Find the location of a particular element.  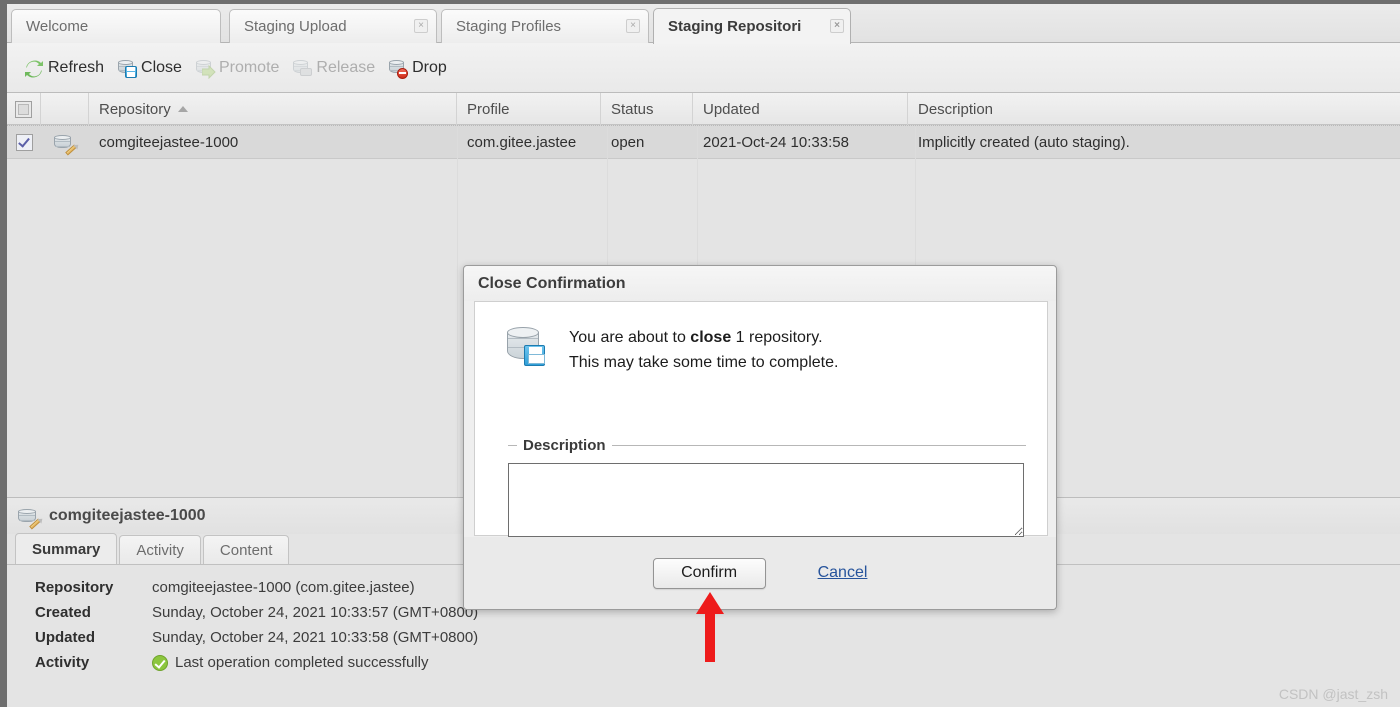

description-fieldset: Description is located at coordinates (767, 489).